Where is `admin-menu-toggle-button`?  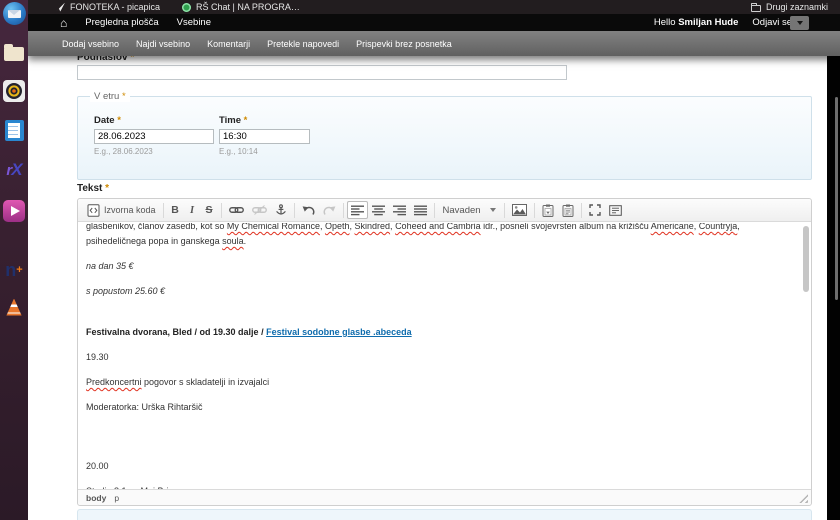
admin-menu-toggle-button is located at coordinates (799, 23).